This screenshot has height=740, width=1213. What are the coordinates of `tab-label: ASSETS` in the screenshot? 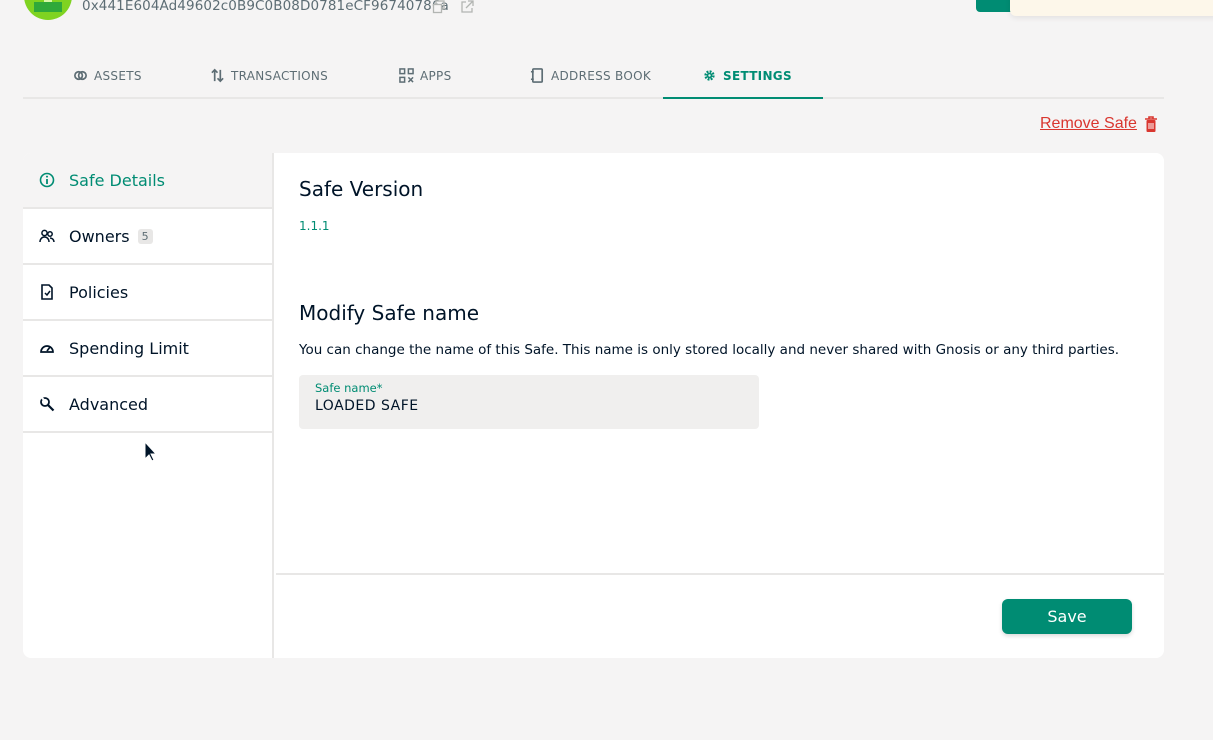 It's located at (118, 75).